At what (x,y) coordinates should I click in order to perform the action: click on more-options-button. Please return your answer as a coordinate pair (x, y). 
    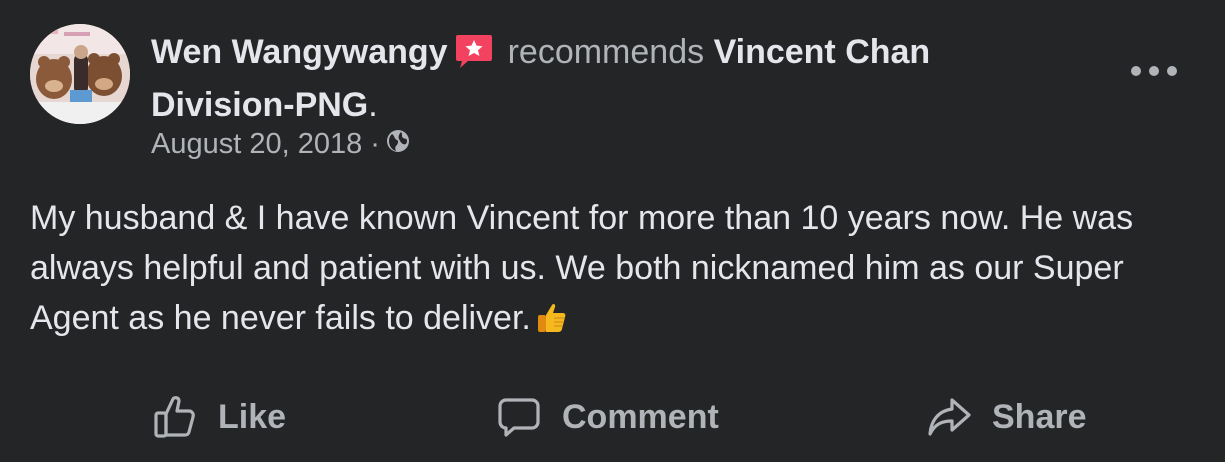
    Looking at the image, I should click on (1154, 71).